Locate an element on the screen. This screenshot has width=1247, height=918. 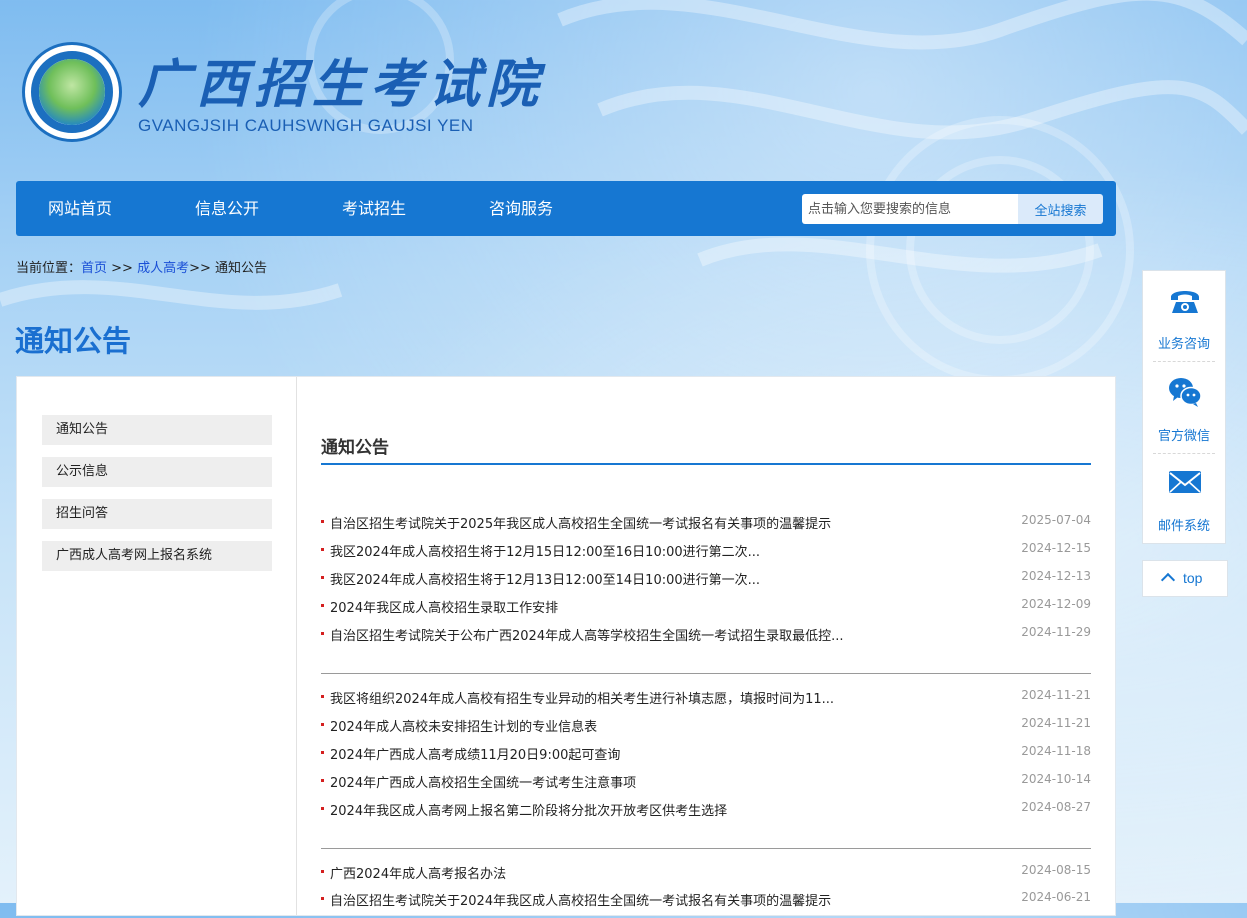
list-item: 2024年我区成人高校招生录取工作安排 2024-12-09 is located at coordinates (706, 611).